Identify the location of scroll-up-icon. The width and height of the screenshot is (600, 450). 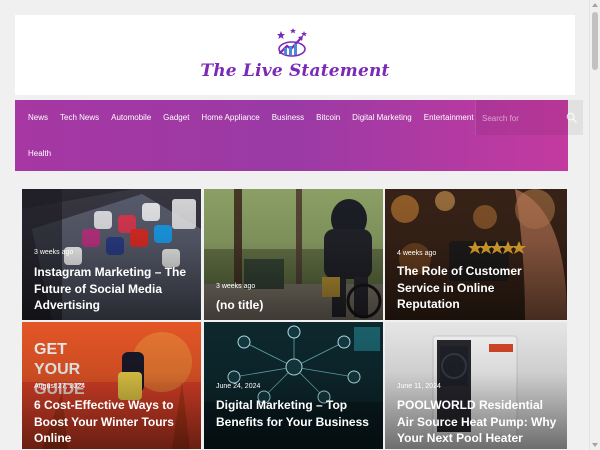
(595, 5).